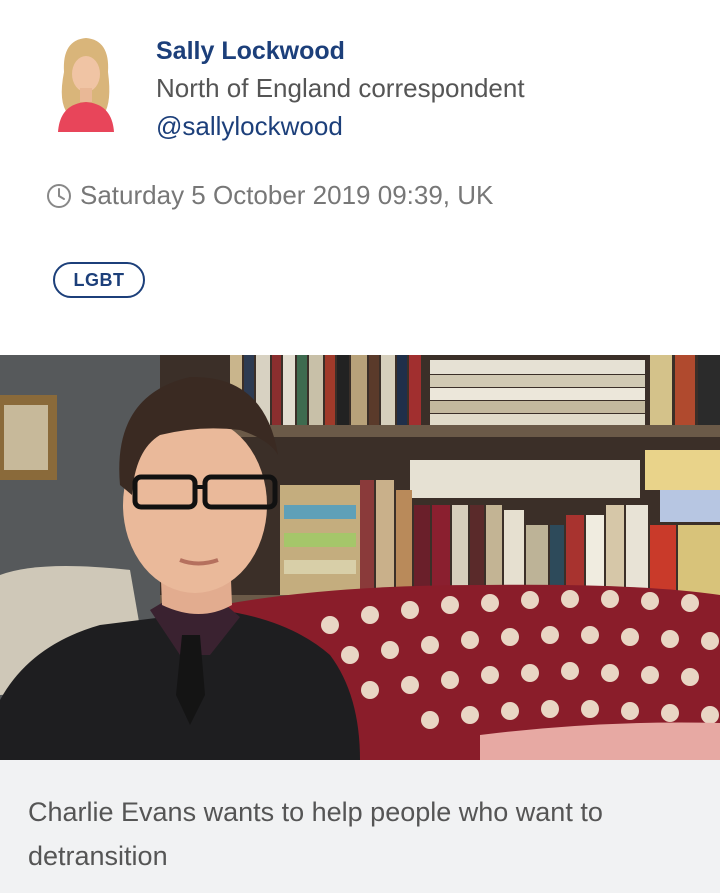 This screenshot has width=720, height=893. What do you see at coordinates (340, 51) in the screenshot?
I see `author-name-link: Sally Lockwood` at bounding box center [340, 51].